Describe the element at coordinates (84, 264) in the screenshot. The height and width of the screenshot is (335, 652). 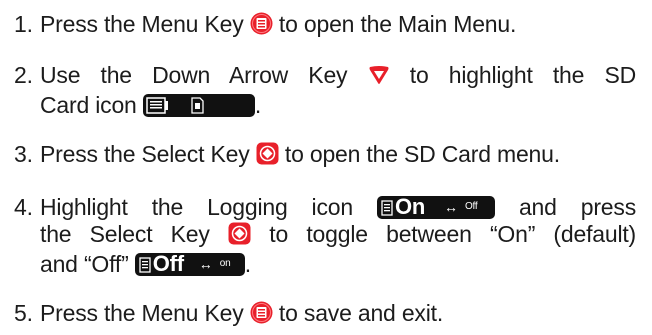
I see `step-text-part: and “Off”` at that location.